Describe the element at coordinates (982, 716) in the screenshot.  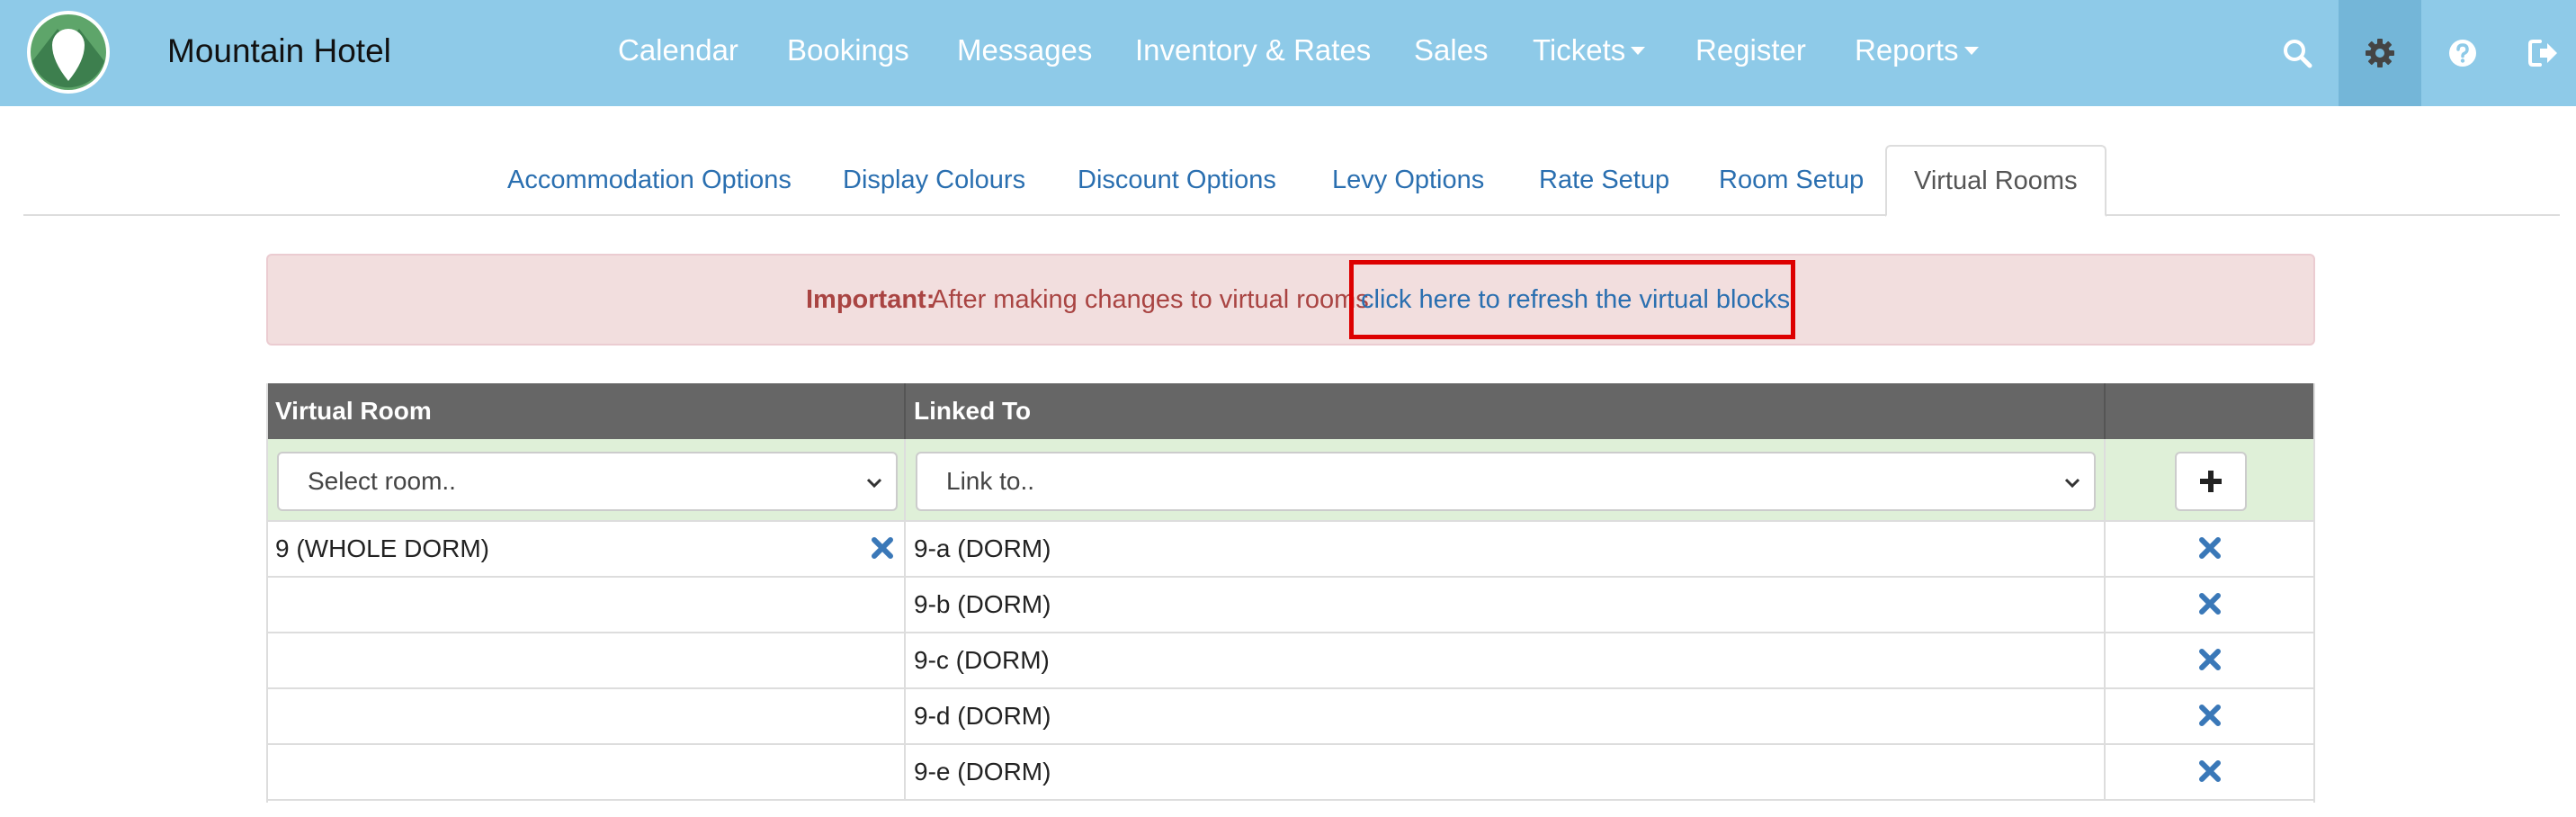
I see `linked-to-cell: 9-d (DORM)` at that location.